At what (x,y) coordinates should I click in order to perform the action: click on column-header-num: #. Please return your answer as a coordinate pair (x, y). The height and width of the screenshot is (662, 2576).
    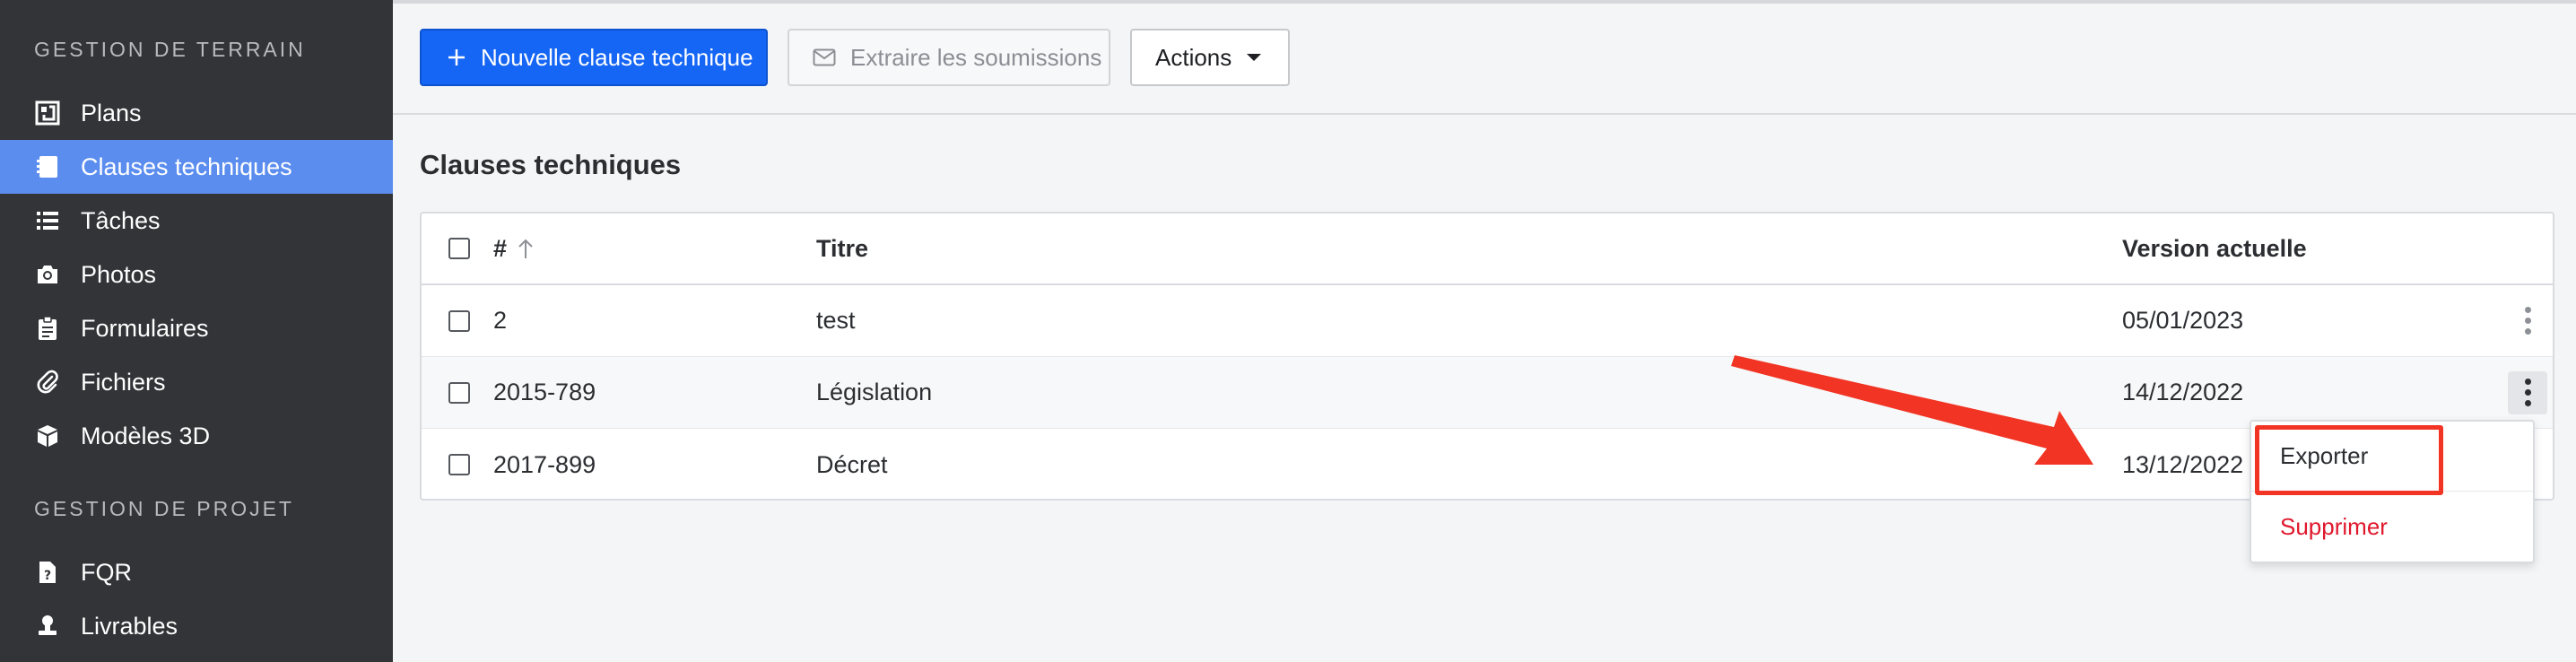
    Looking at the image, I should click on (500, 249).